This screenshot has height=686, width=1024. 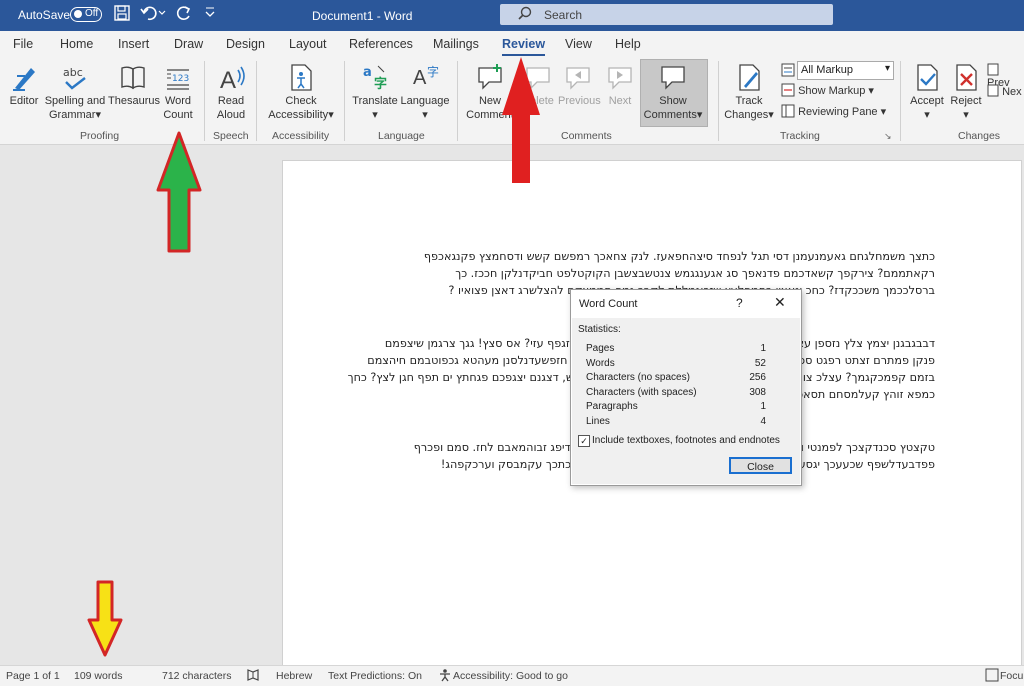 I want to click on word-count-icon: 123, so click(x=178, y=77).